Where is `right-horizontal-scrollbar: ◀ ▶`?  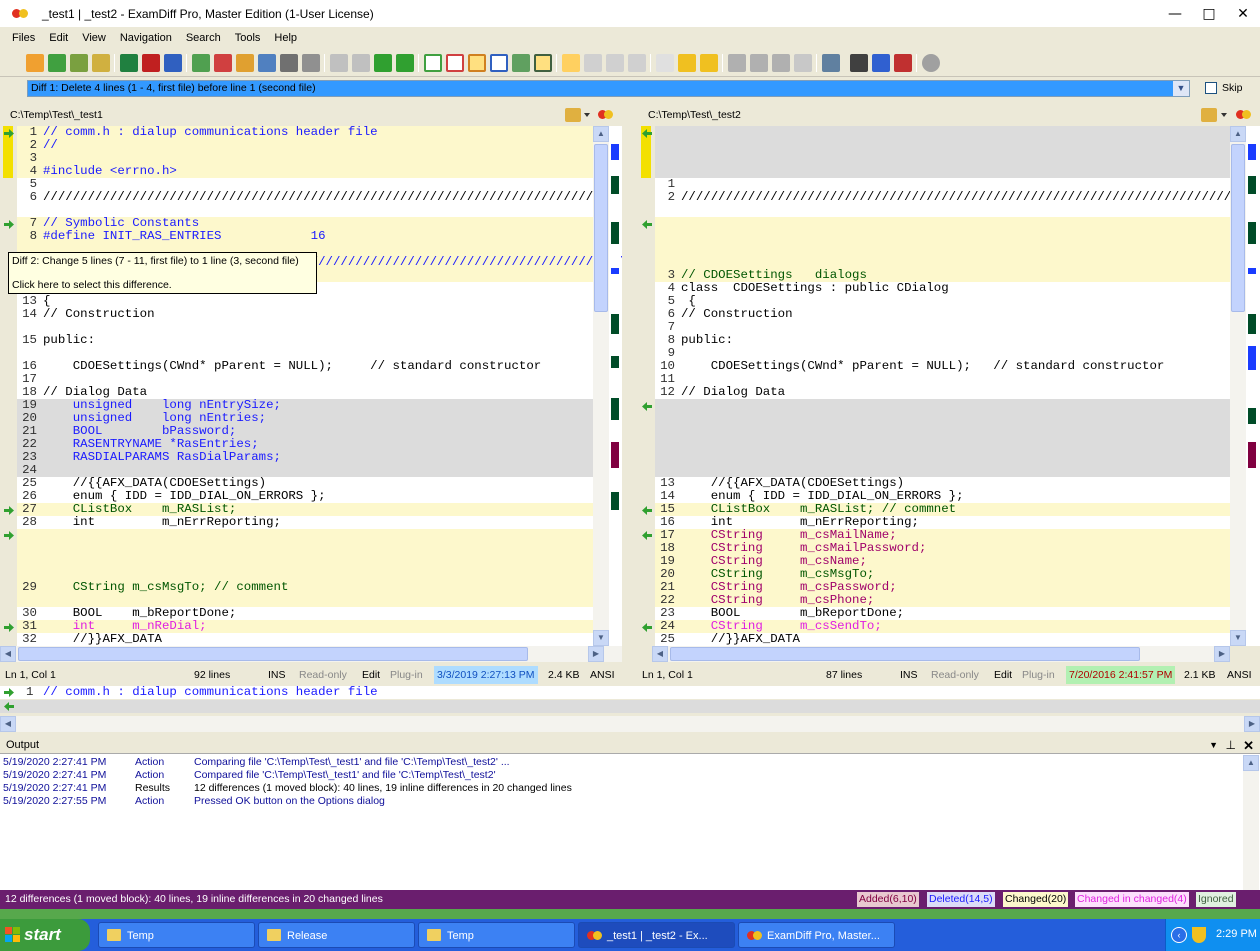 right-horizontal-scrollbar: ◀ ▶ is located at coordinates (941, 654).